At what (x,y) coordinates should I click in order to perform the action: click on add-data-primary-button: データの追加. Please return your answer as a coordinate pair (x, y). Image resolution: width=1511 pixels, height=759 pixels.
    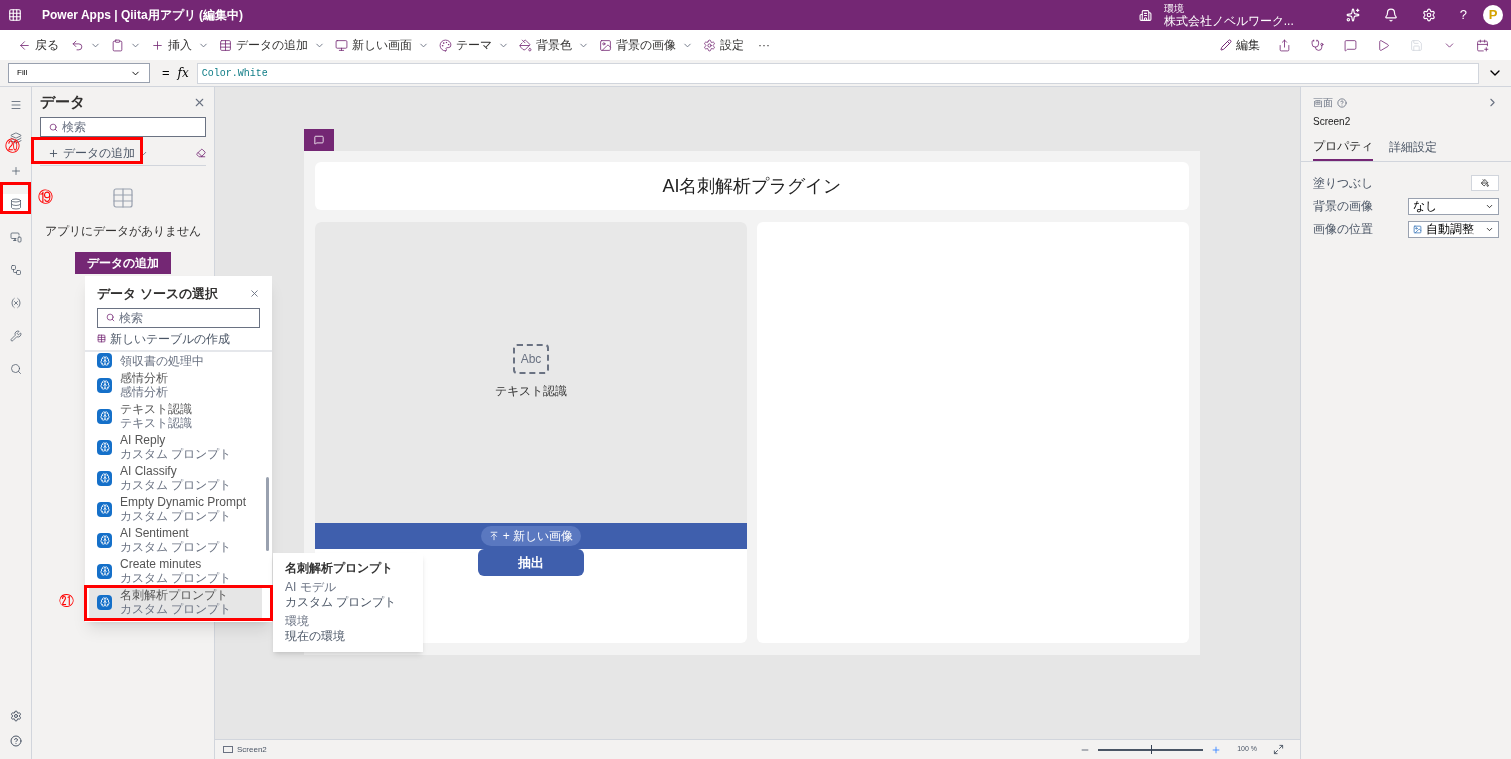
    Looking at the image, I should click on (123, 263).